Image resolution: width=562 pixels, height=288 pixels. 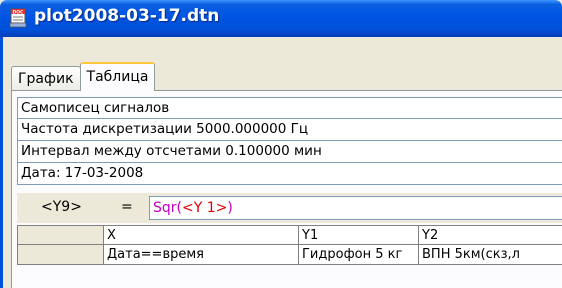 I want to click on window-titlebar: DOC plot2008-03-17.dtn, so click(x=281, y=18).